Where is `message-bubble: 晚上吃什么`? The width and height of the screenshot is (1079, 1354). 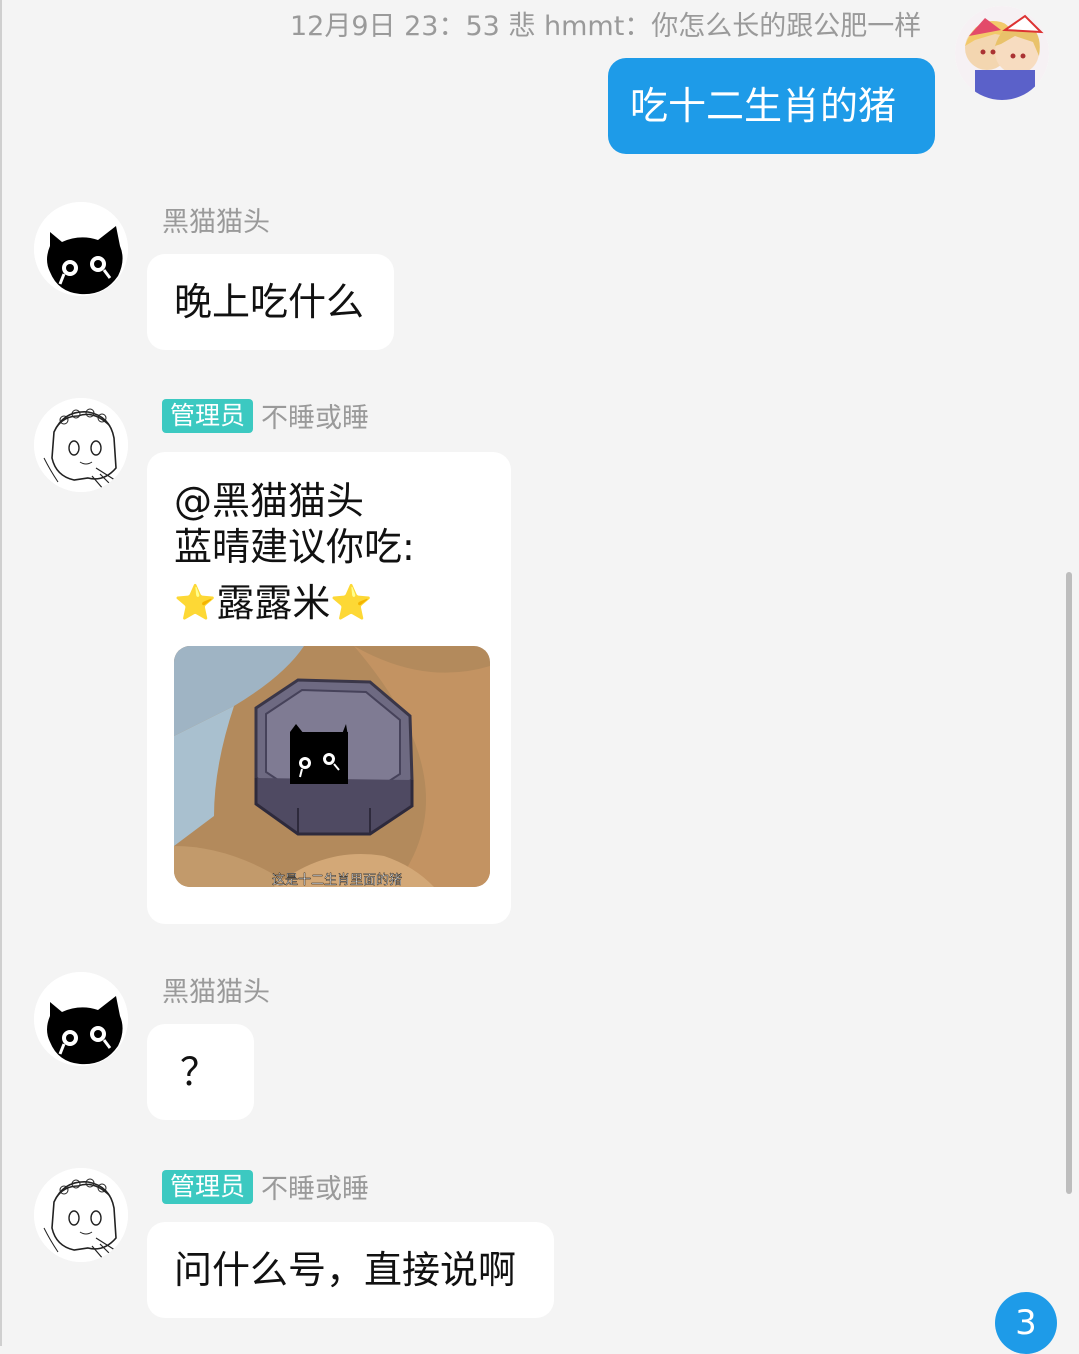 message-bubble: 晚上吃什么 is located at coordinates (270, 302).